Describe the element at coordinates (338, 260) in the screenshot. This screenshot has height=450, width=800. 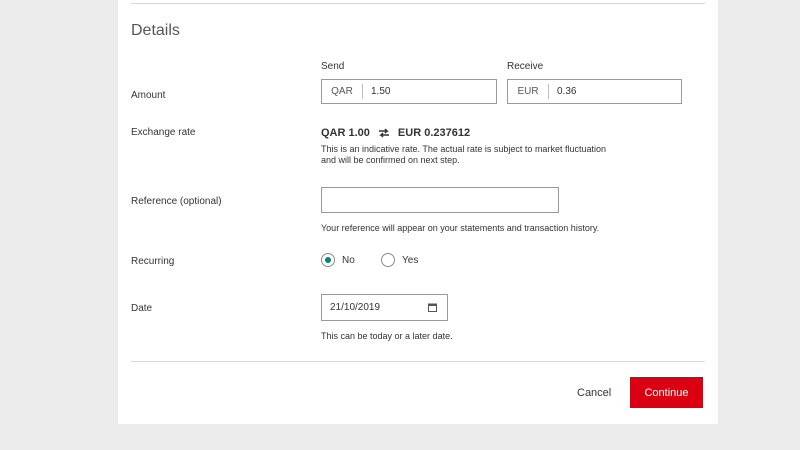
I see `recurring-option-no: No` at that location.